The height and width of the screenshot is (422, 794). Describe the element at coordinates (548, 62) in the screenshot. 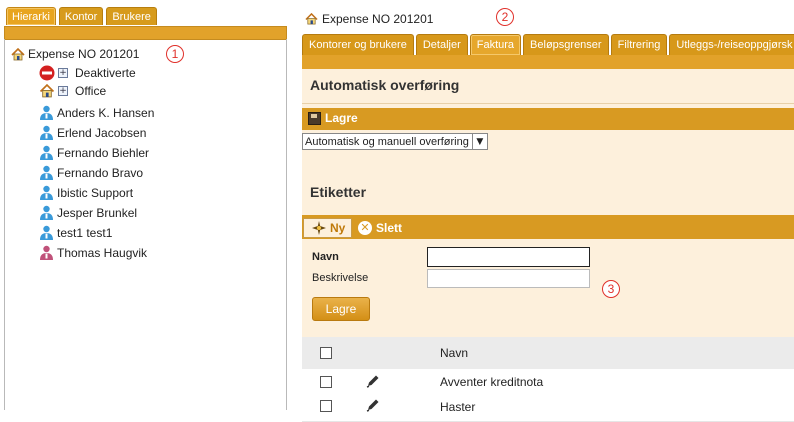

I see `tab-underline-bar` at that location.